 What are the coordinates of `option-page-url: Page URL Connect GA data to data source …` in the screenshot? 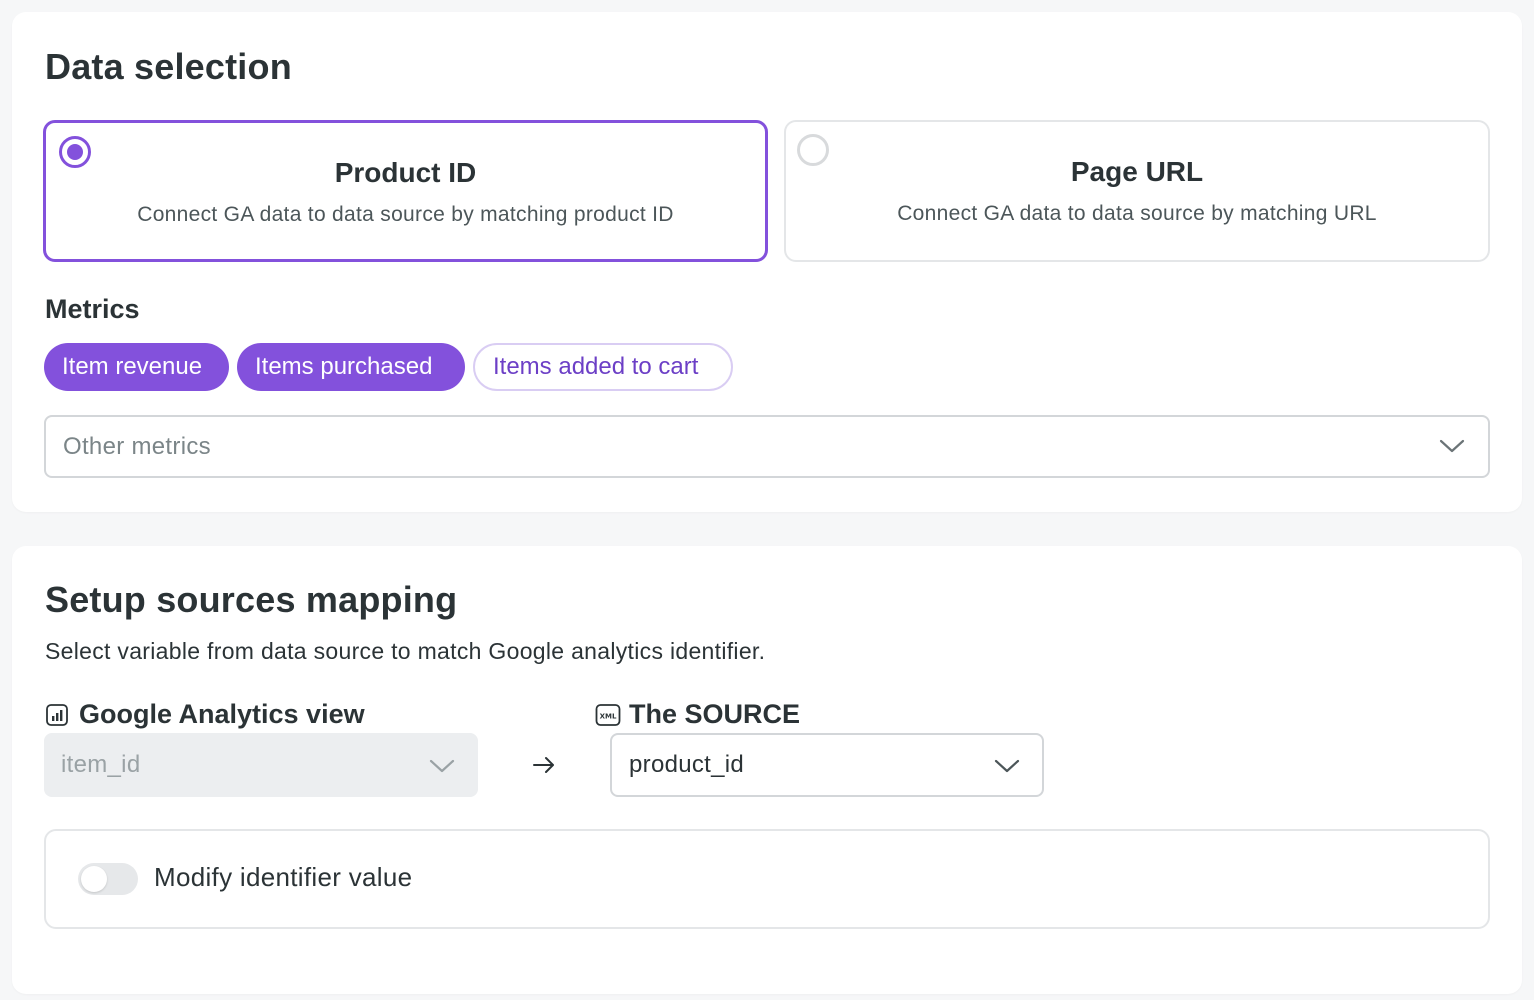 It's located at (1137, 191).